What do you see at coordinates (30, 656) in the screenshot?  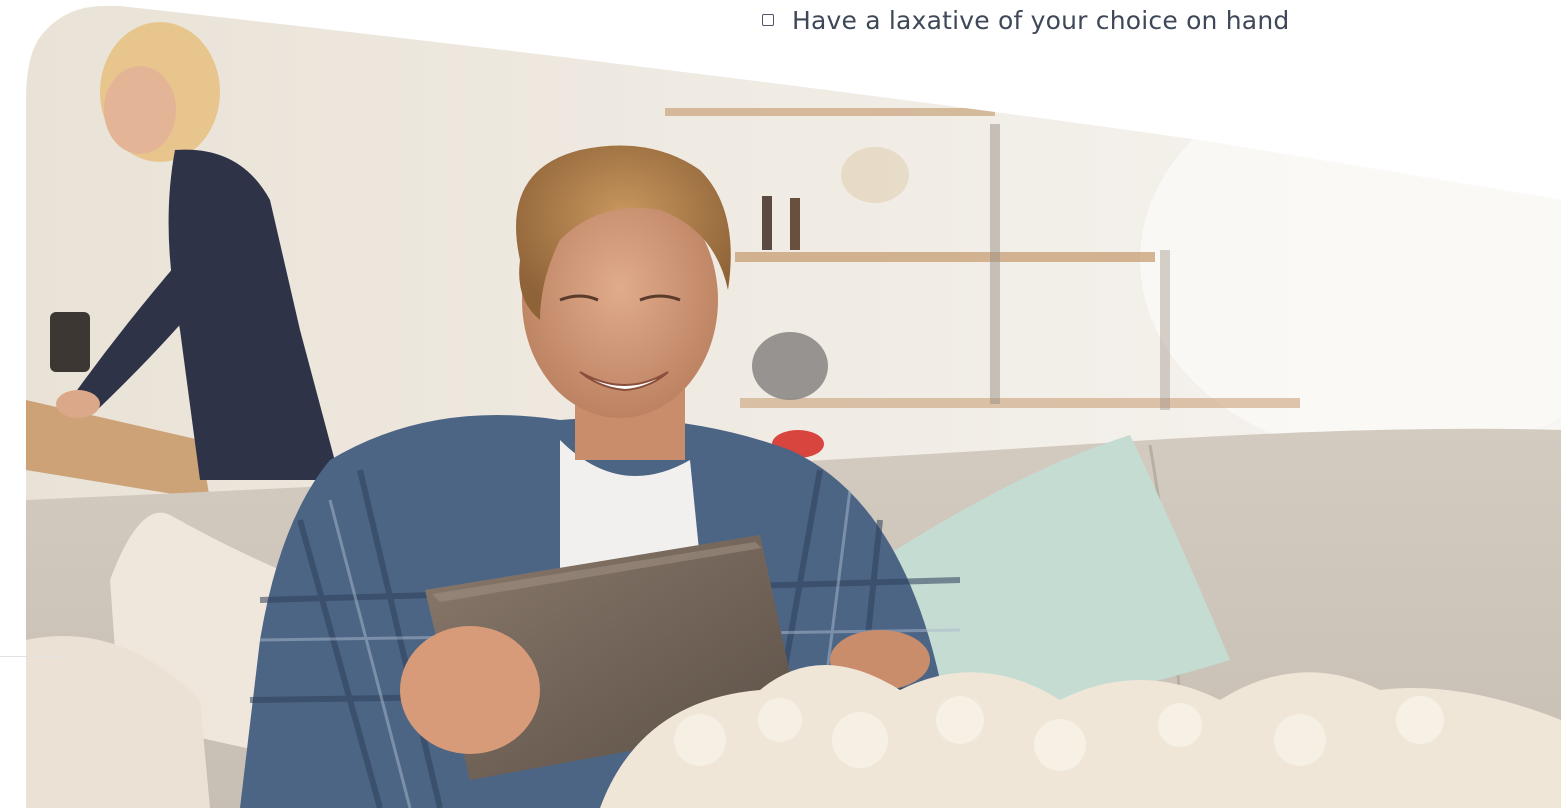 I see `section-divider` at bounding box center [30, 656].